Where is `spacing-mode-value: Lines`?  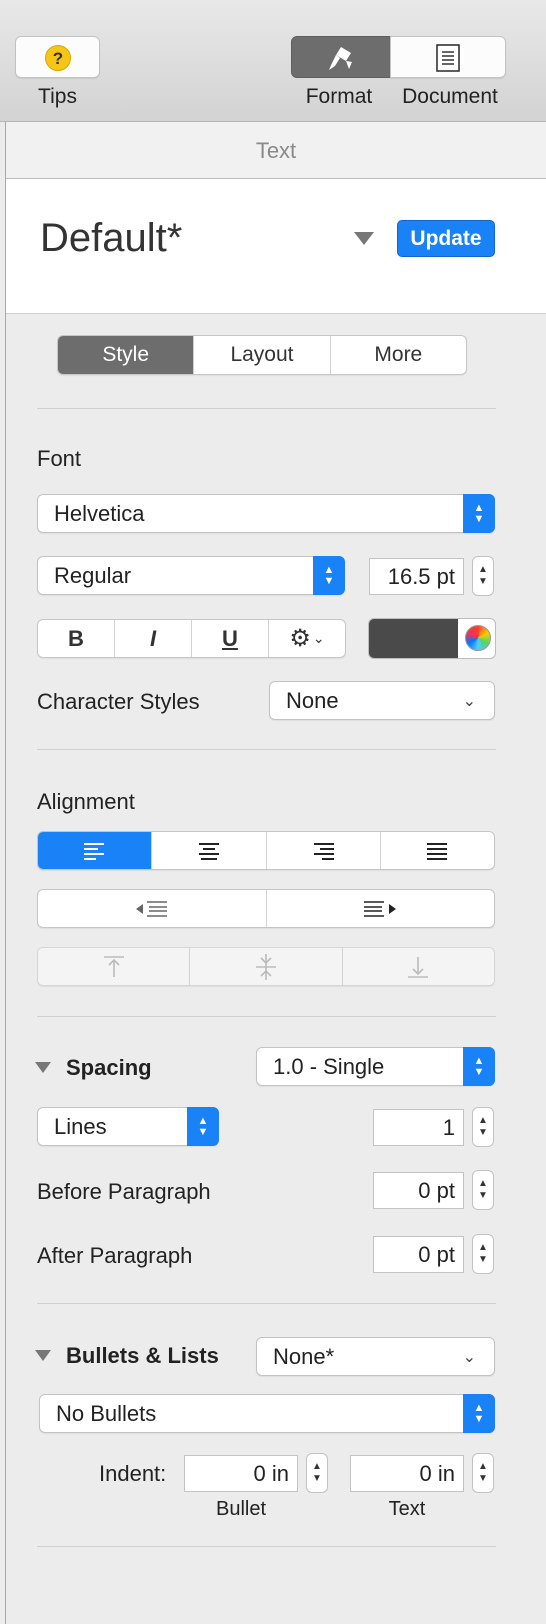 spacing-mode-value: Lines is located at coordinates (80, 1126).